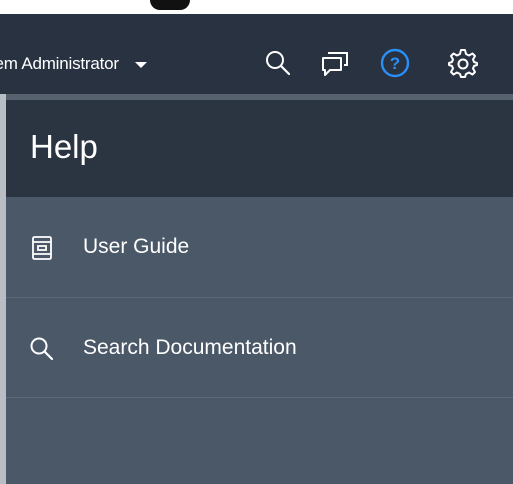  Describe the element at coordinates (42, 248) in the screenshot. I see `book-icon` at that location.